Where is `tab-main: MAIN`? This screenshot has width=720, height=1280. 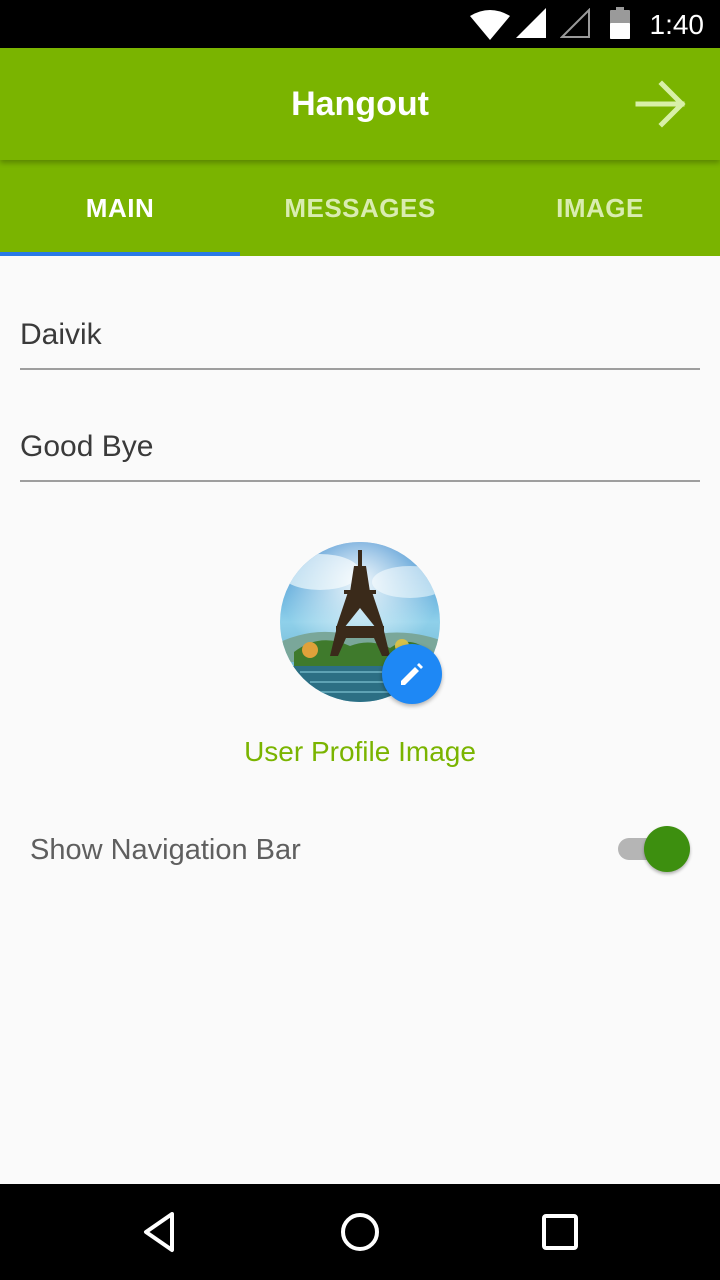 tab-main: MAIN is located at coordinates (120, 208).